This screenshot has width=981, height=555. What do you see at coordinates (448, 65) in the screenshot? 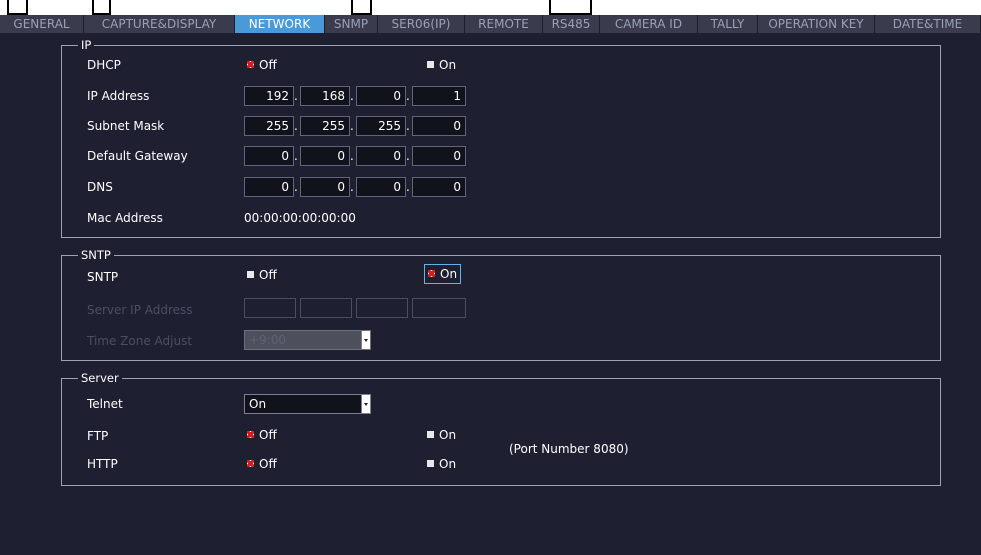
I see `dhcp-on-label: On` at bounding box center [448, 65].